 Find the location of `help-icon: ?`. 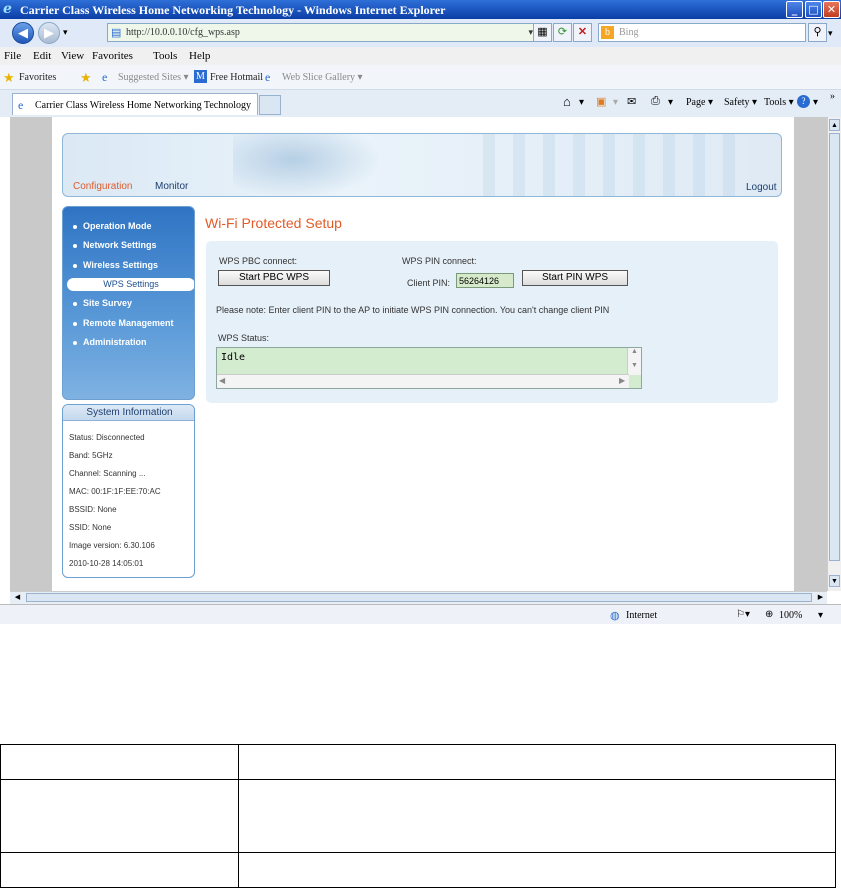

help-icon: ? is located at coordinates (803, 101).